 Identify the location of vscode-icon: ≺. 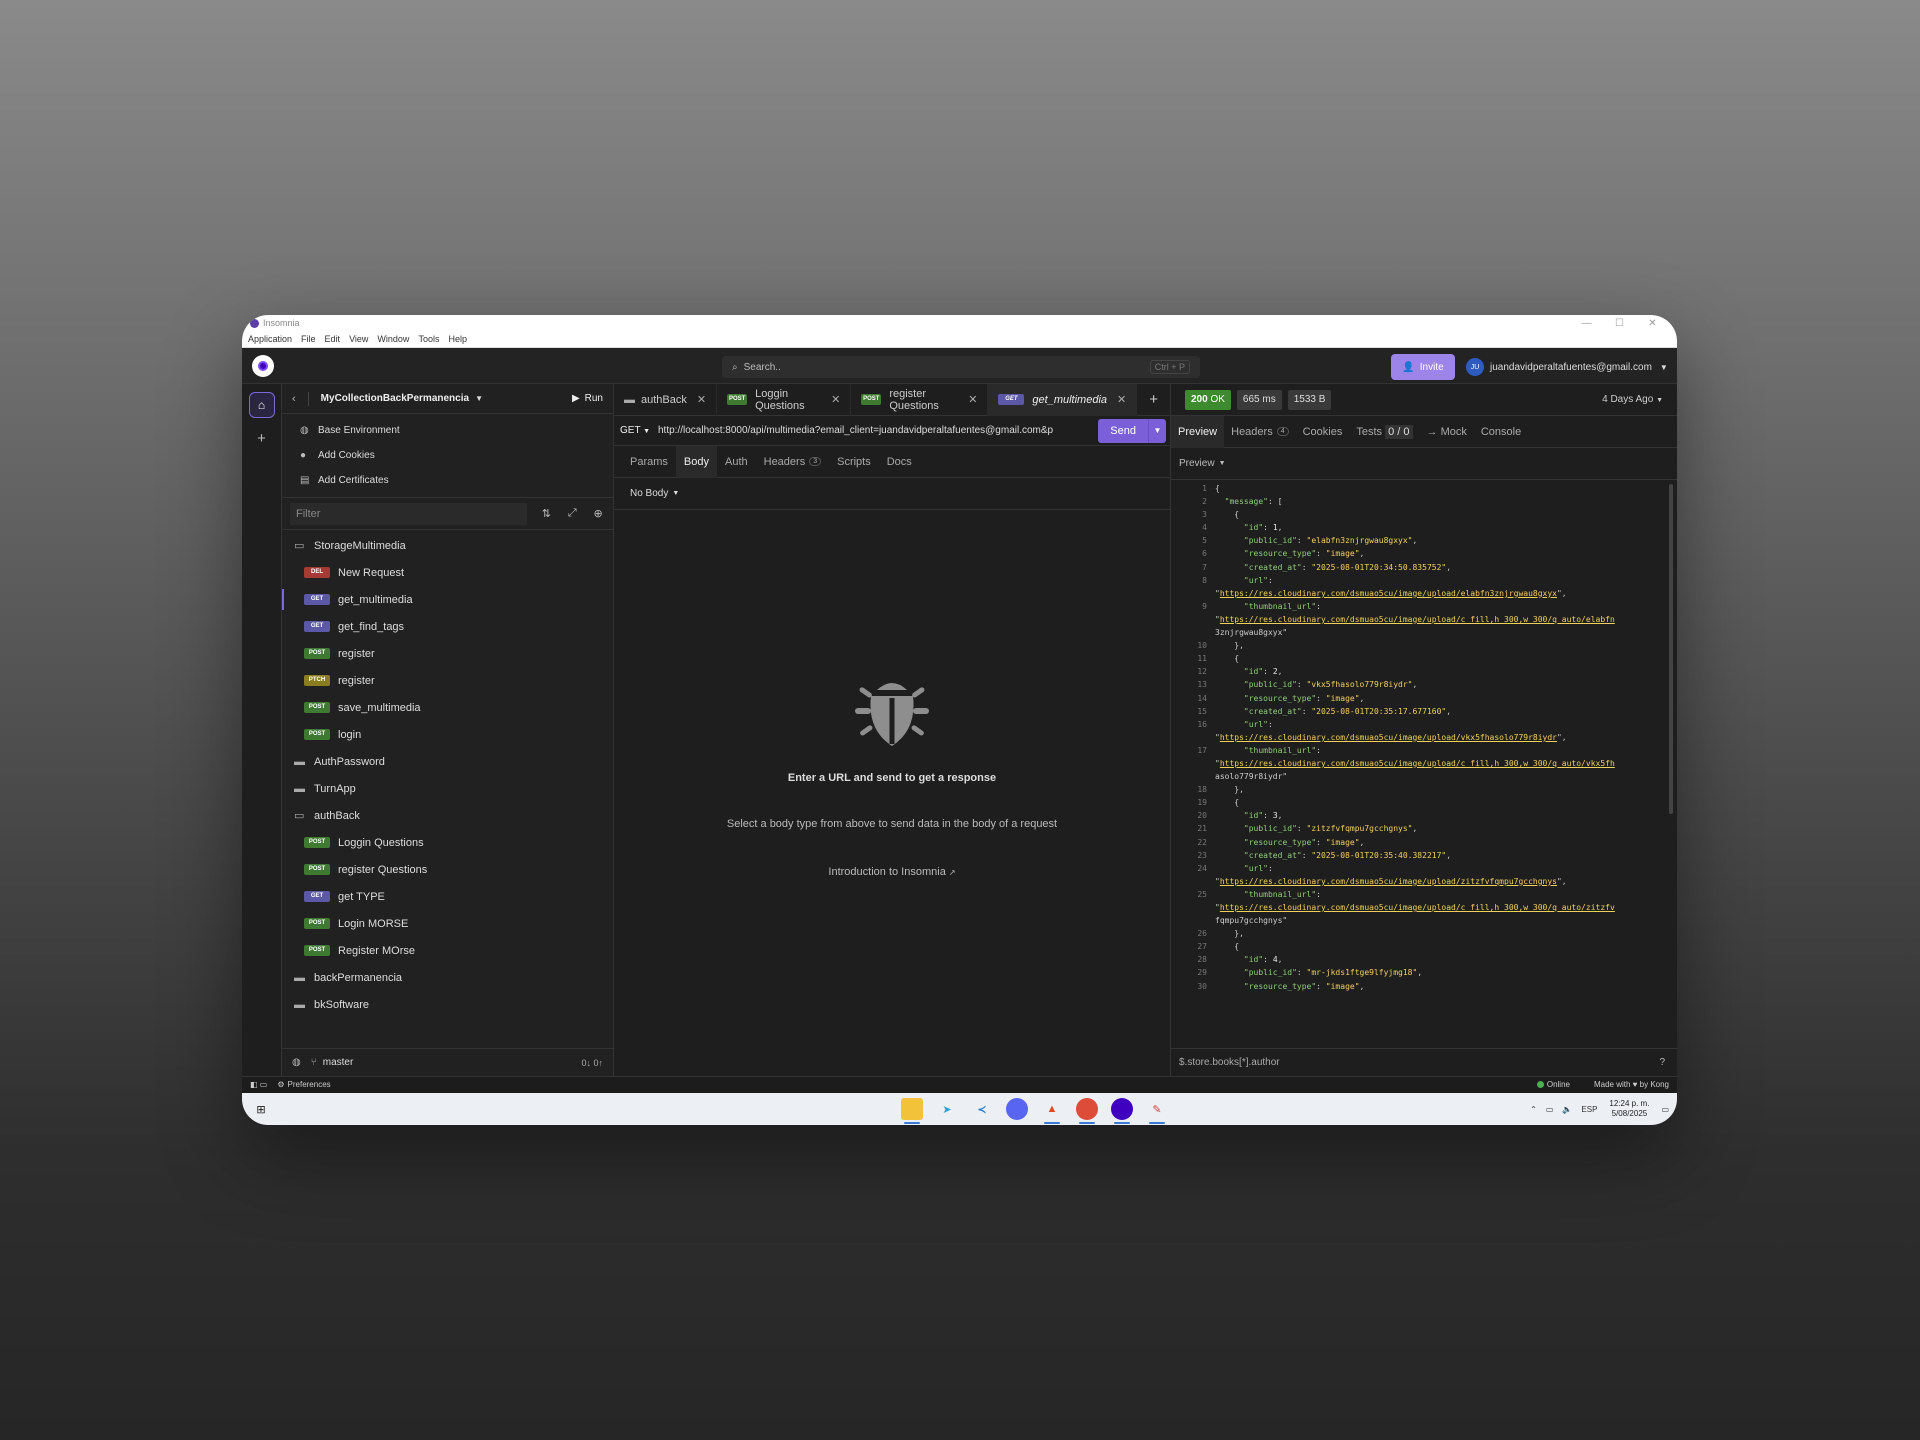
(982, 1109).